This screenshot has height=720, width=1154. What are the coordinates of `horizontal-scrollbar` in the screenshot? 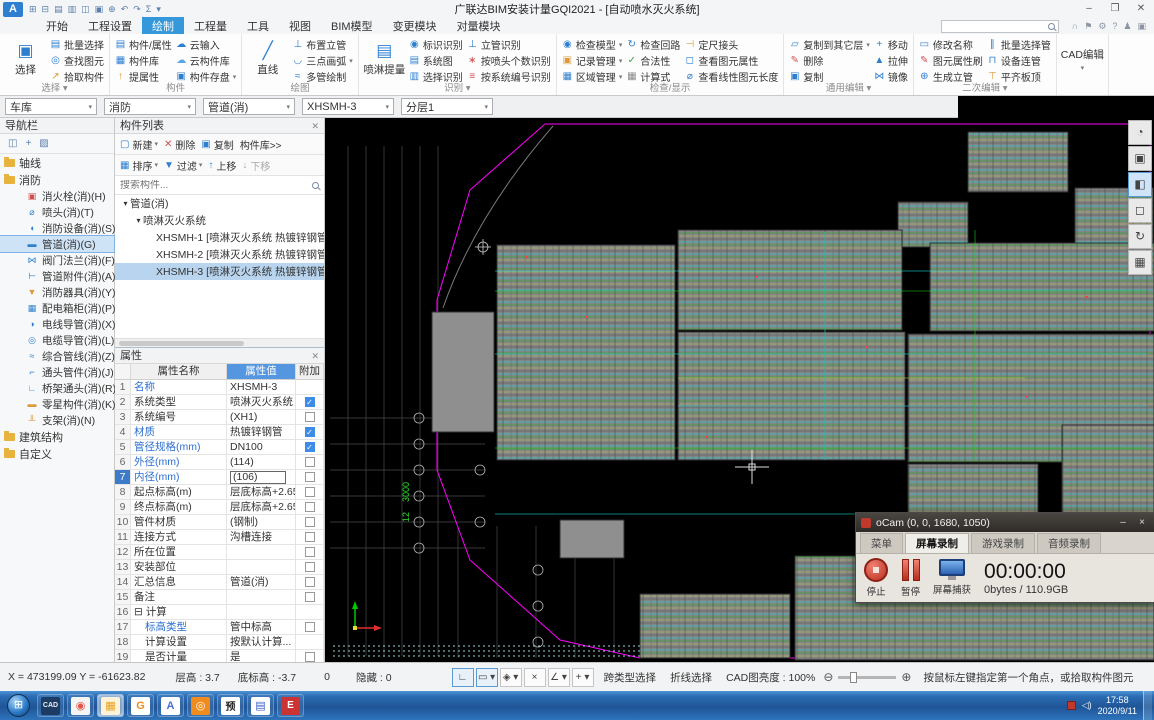 It's located at (219, 342).